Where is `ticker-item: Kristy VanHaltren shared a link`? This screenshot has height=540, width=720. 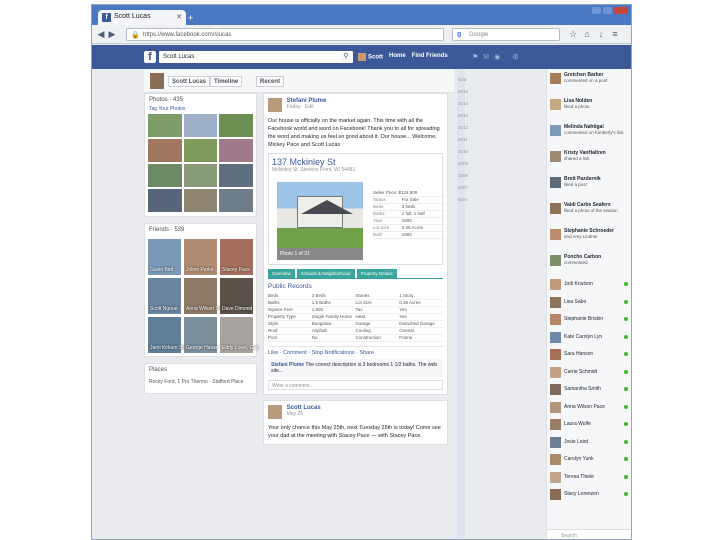 ticker-item: Kristy VanHaltren shared a link is located at coordinates (589, 160).